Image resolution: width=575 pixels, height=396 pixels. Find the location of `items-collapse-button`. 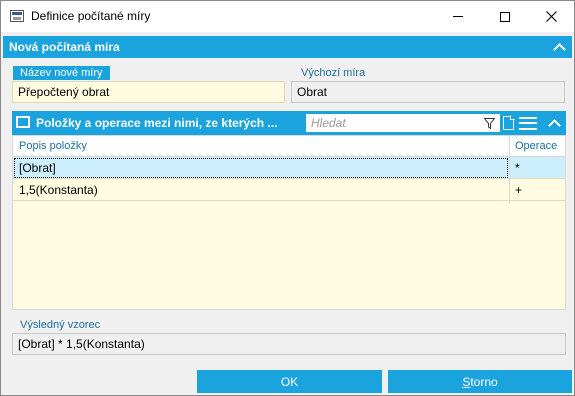

items-collapse-button is located at coordinates (554, 123).